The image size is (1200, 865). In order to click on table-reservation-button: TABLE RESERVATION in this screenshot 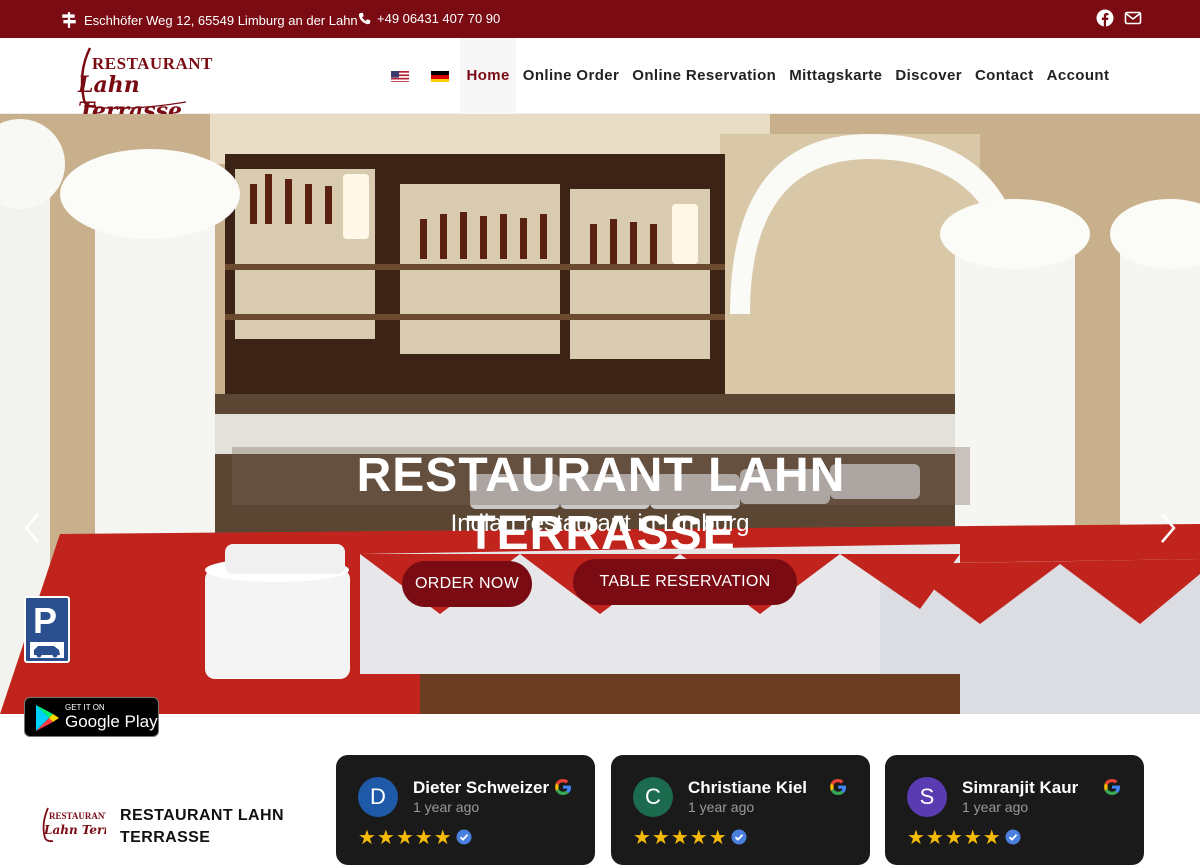, I will do `click(685, 582)`.